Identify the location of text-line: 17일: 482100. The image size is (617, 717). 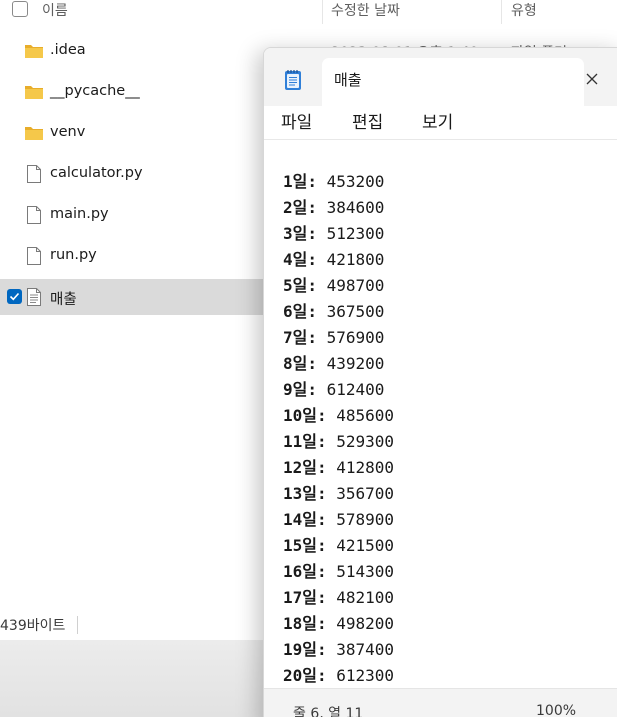
(338, 596).